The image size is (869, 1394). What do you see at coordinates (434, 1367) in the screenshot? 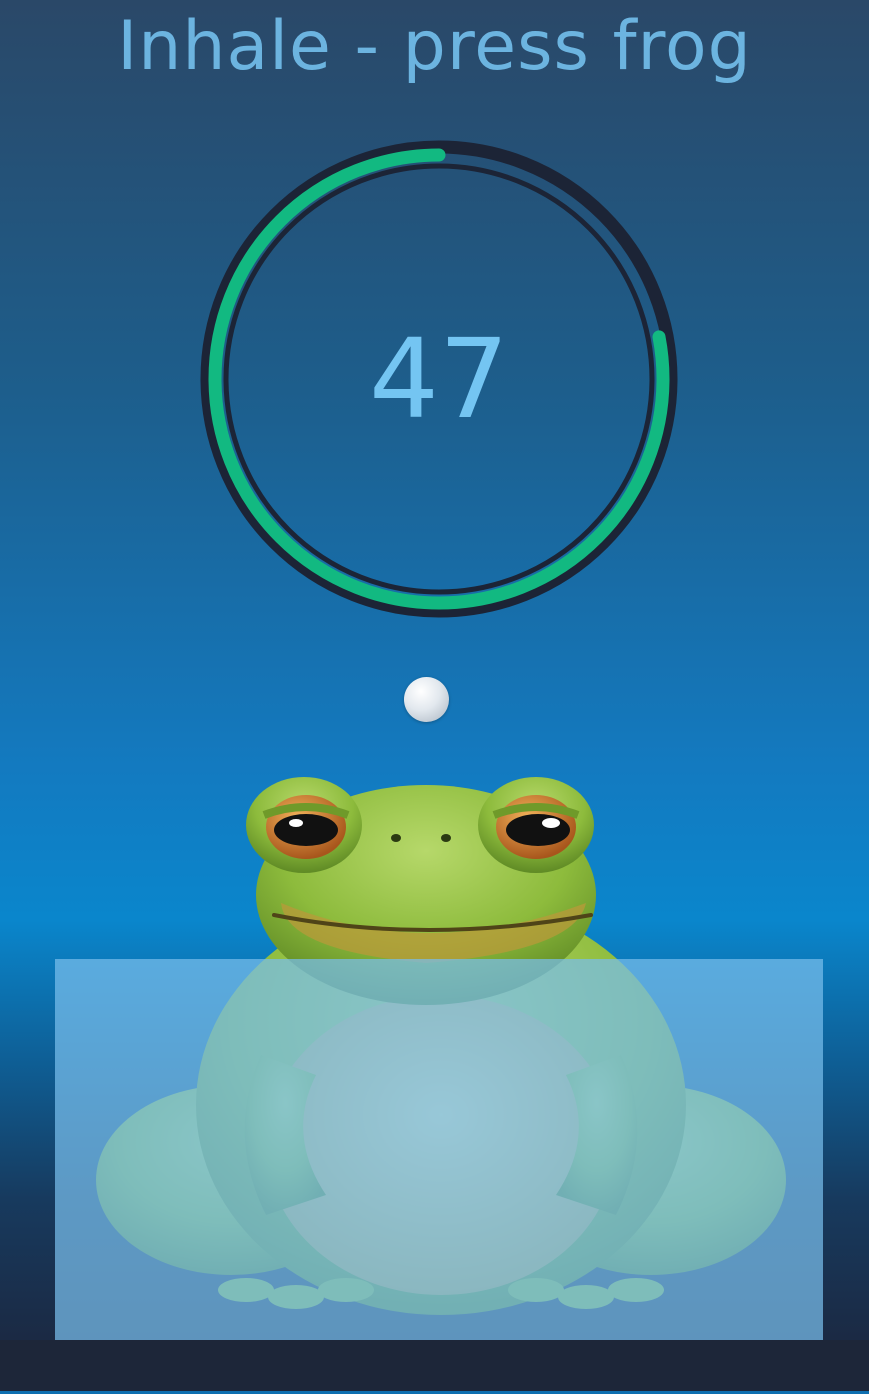
I see `bottom-bar` at bounding box center [434, 1367].